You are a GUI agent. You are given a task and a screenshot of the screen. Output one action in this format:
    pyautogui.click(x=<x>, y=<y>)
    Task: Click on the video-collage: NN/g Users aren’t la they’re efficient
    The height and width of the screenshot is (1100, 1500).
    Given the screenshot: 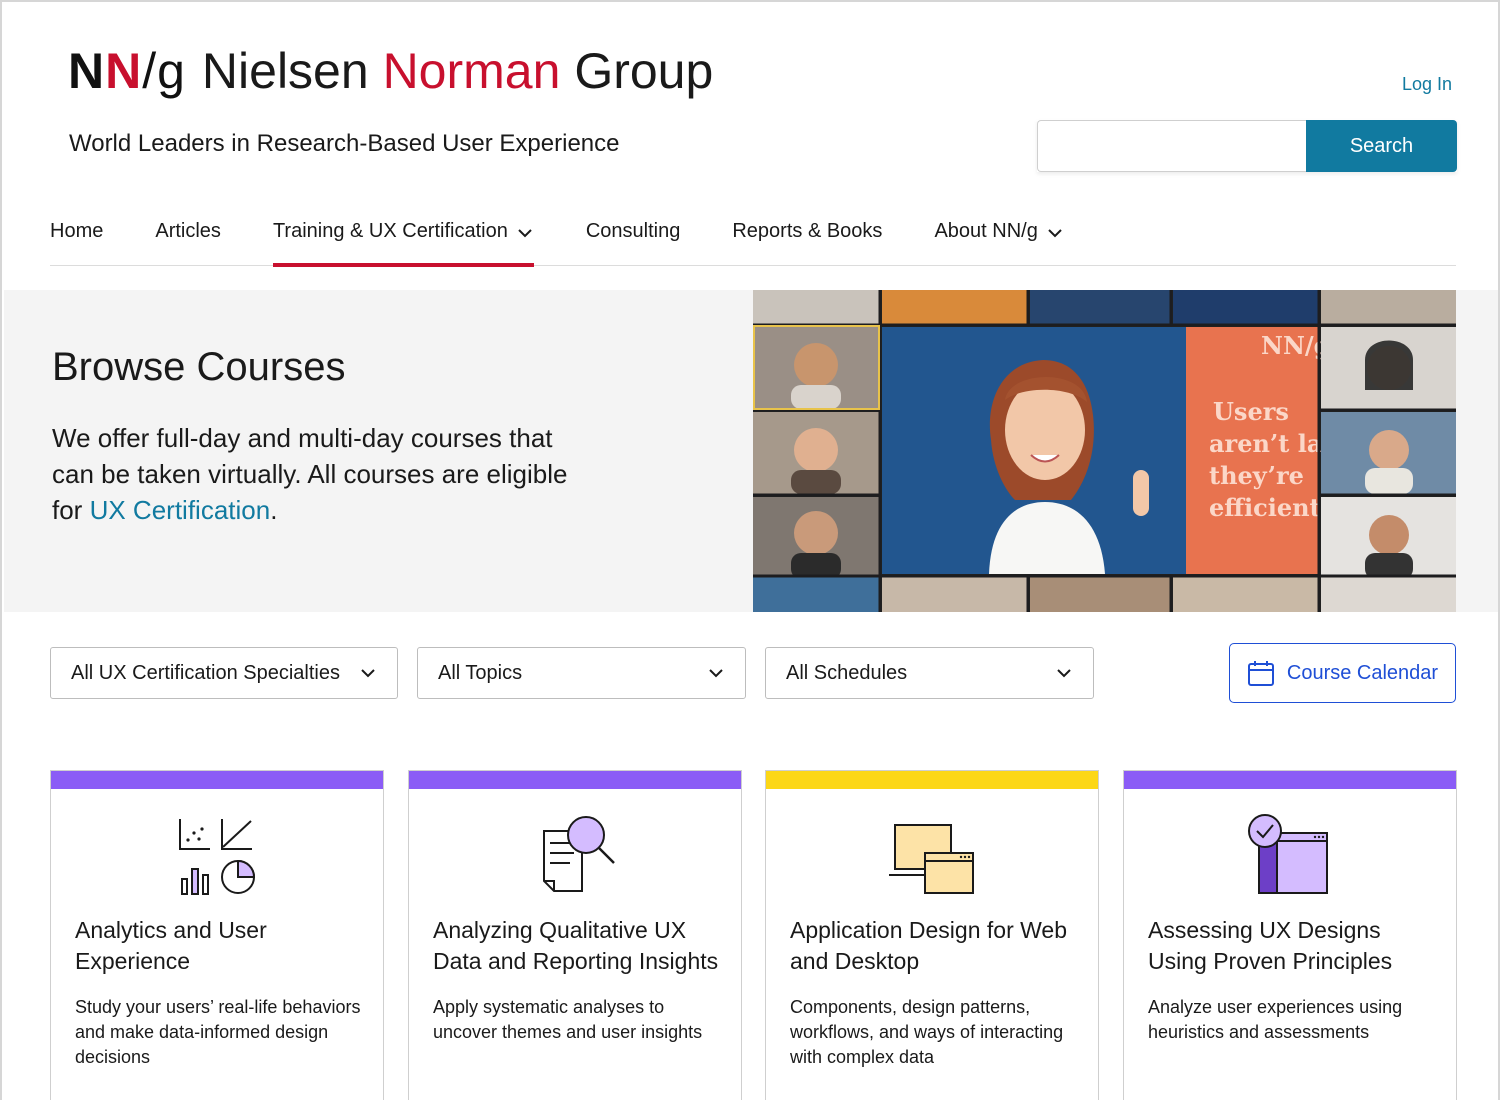 What is the action you would take?
    pyautogui.click(x=1104, y=451)
    